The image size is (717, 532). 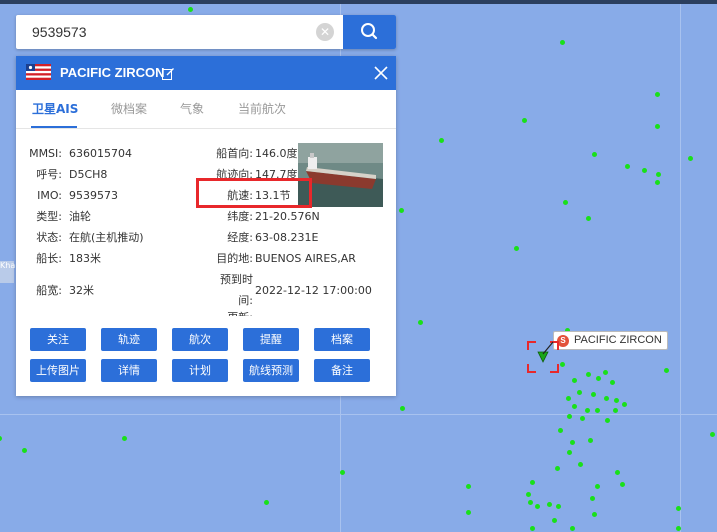 I want to click on upload-photo-button: 上传图片, so click(x=58, y=370).